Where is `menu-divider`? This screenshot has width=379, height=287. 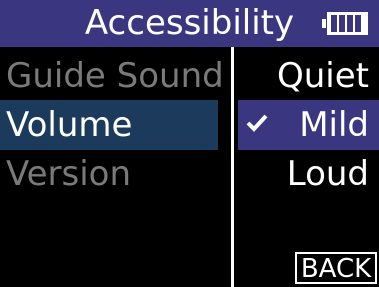
menu-divider is located at coordinates (232, 167).